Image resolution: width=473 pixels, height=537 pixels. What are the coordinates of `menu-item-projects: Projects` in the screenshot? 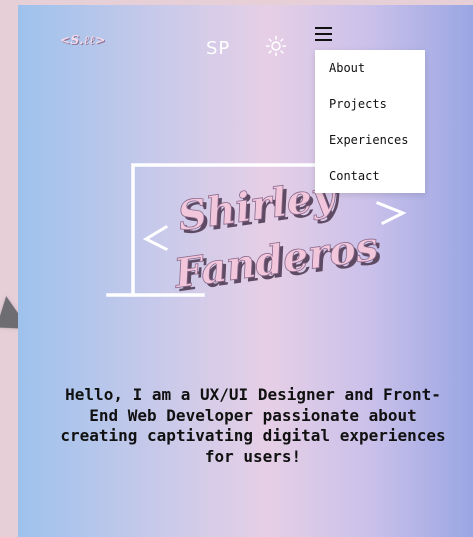 It's located at (370, 112).